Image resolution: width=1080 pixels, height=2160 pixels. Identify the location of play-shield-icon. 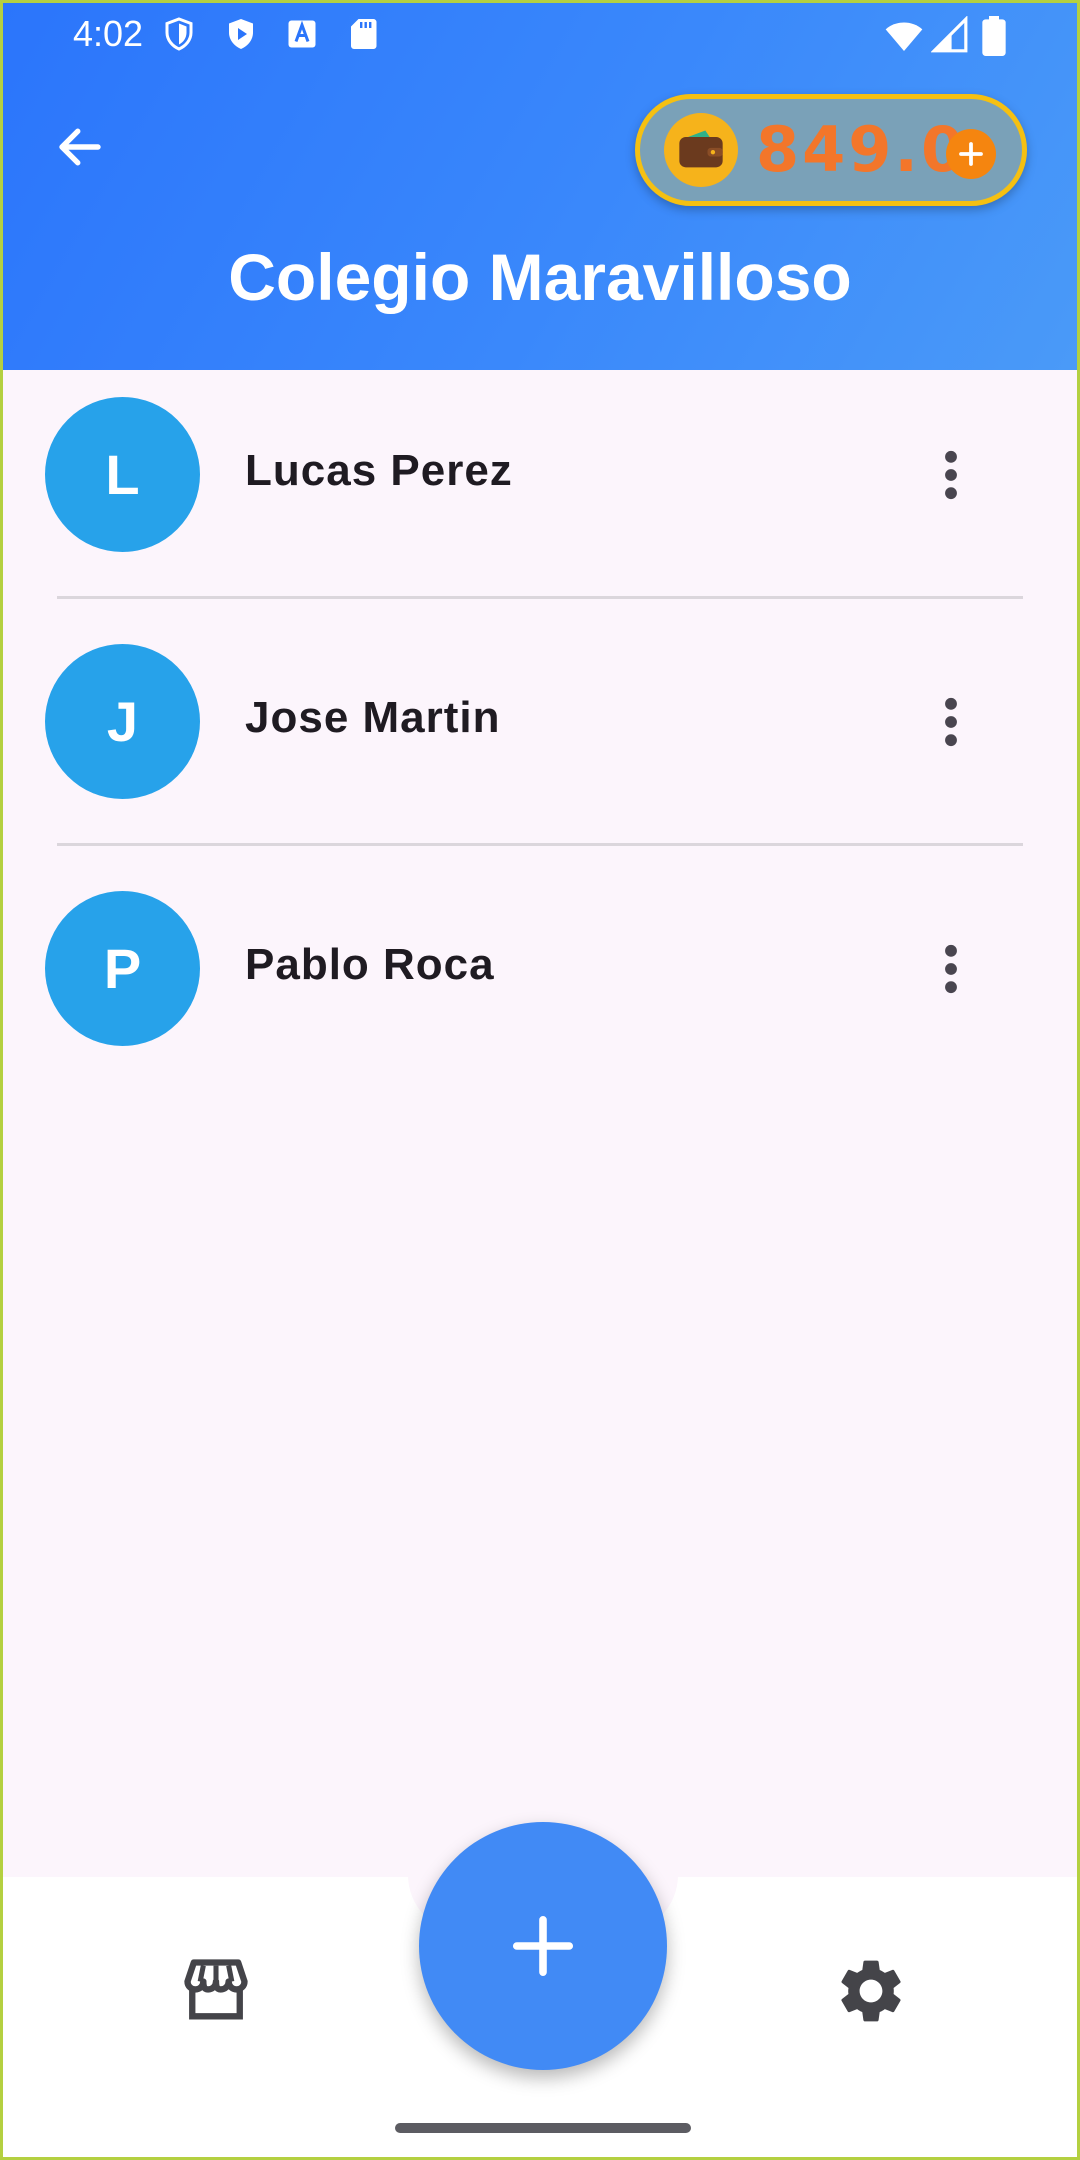
(241, 34).